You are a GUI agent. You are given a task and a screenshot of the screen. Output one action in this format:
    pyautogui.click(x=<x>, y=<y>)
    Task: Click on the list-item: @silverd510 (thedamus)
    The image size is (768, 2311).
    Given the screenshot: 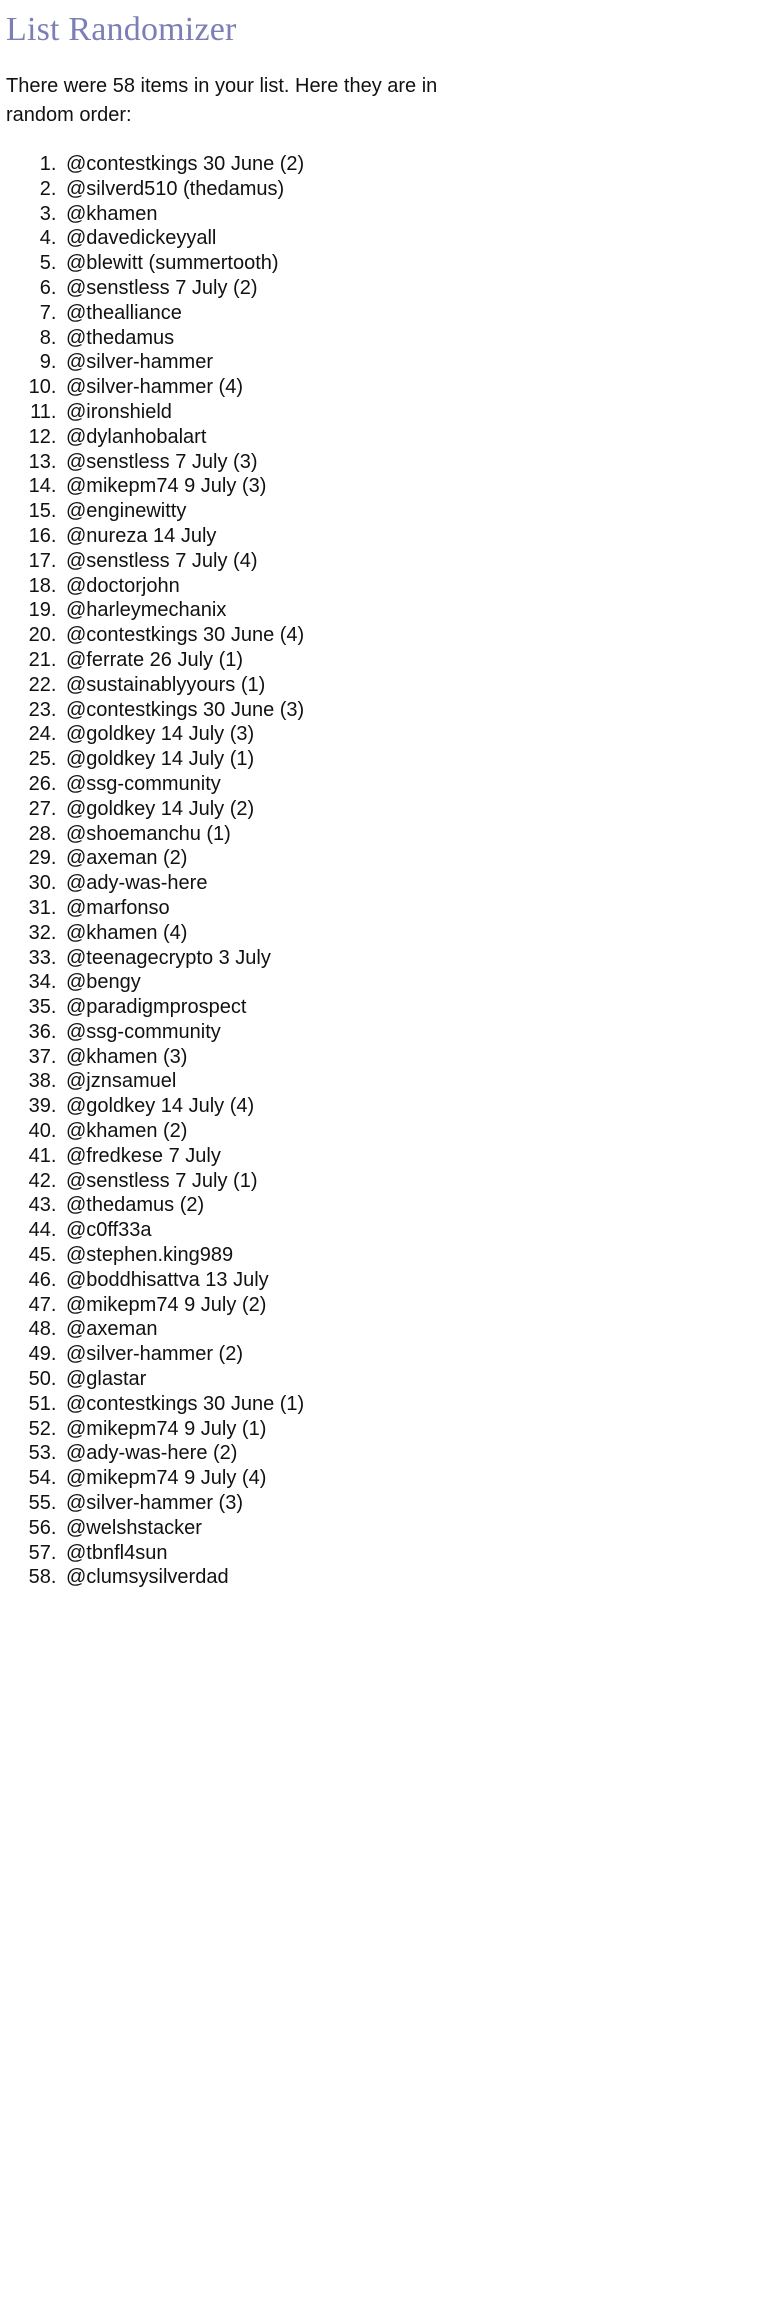 What is the action you would take?
    pyautogui.click(x=415, y=189)
    